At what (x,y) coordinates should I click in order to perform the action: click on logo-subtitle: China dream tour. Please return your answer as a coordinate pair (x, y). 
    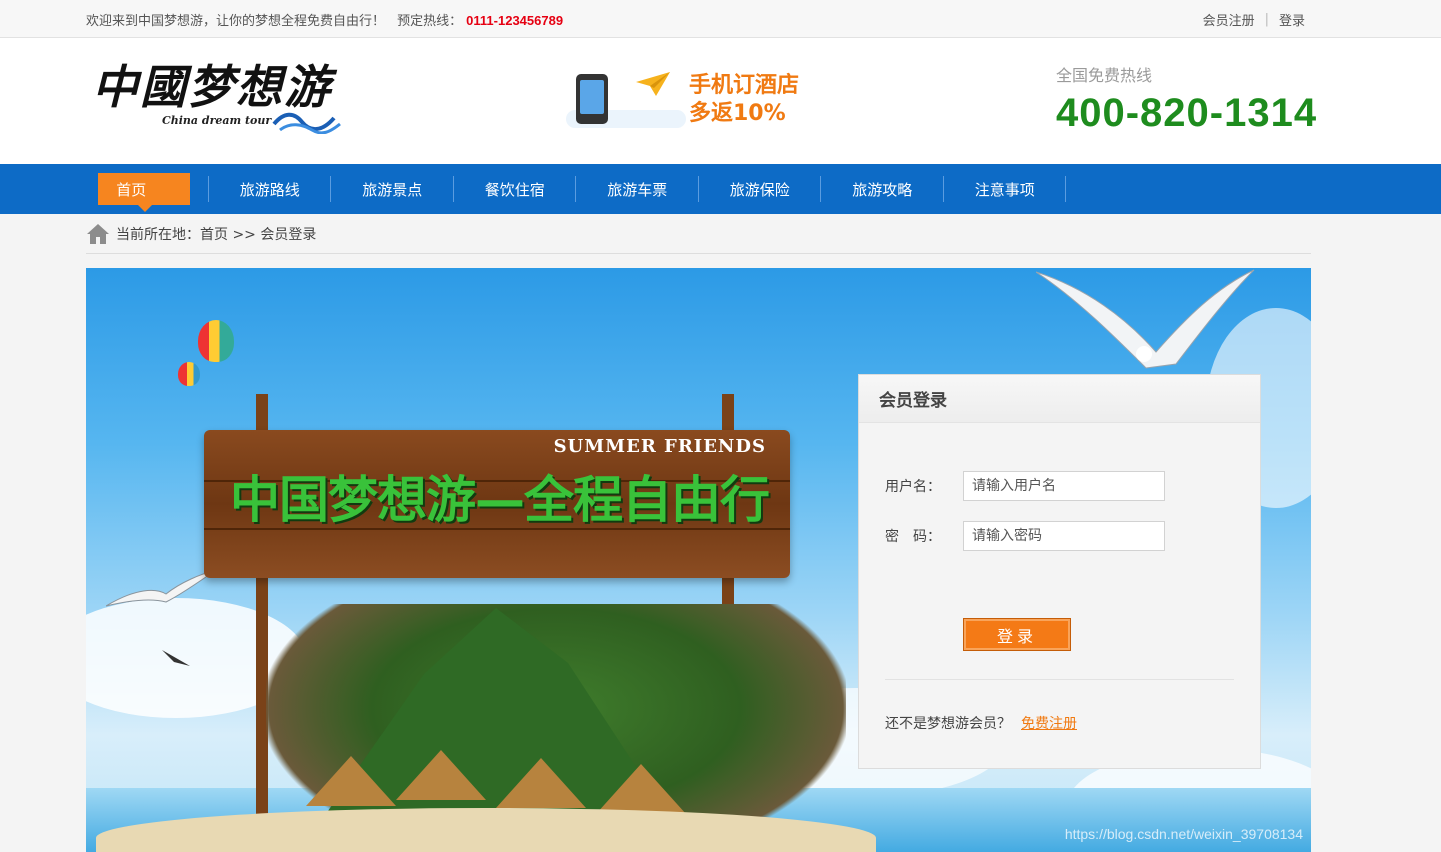
    Looking at the image, I should click on (217, 120).